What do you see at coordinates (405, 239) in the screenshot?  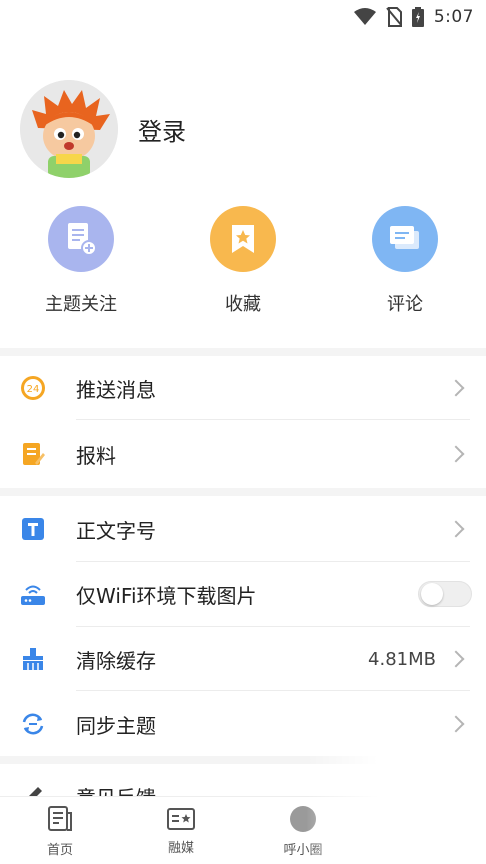 I see `comment-icon` at bounding box center [405, 239].